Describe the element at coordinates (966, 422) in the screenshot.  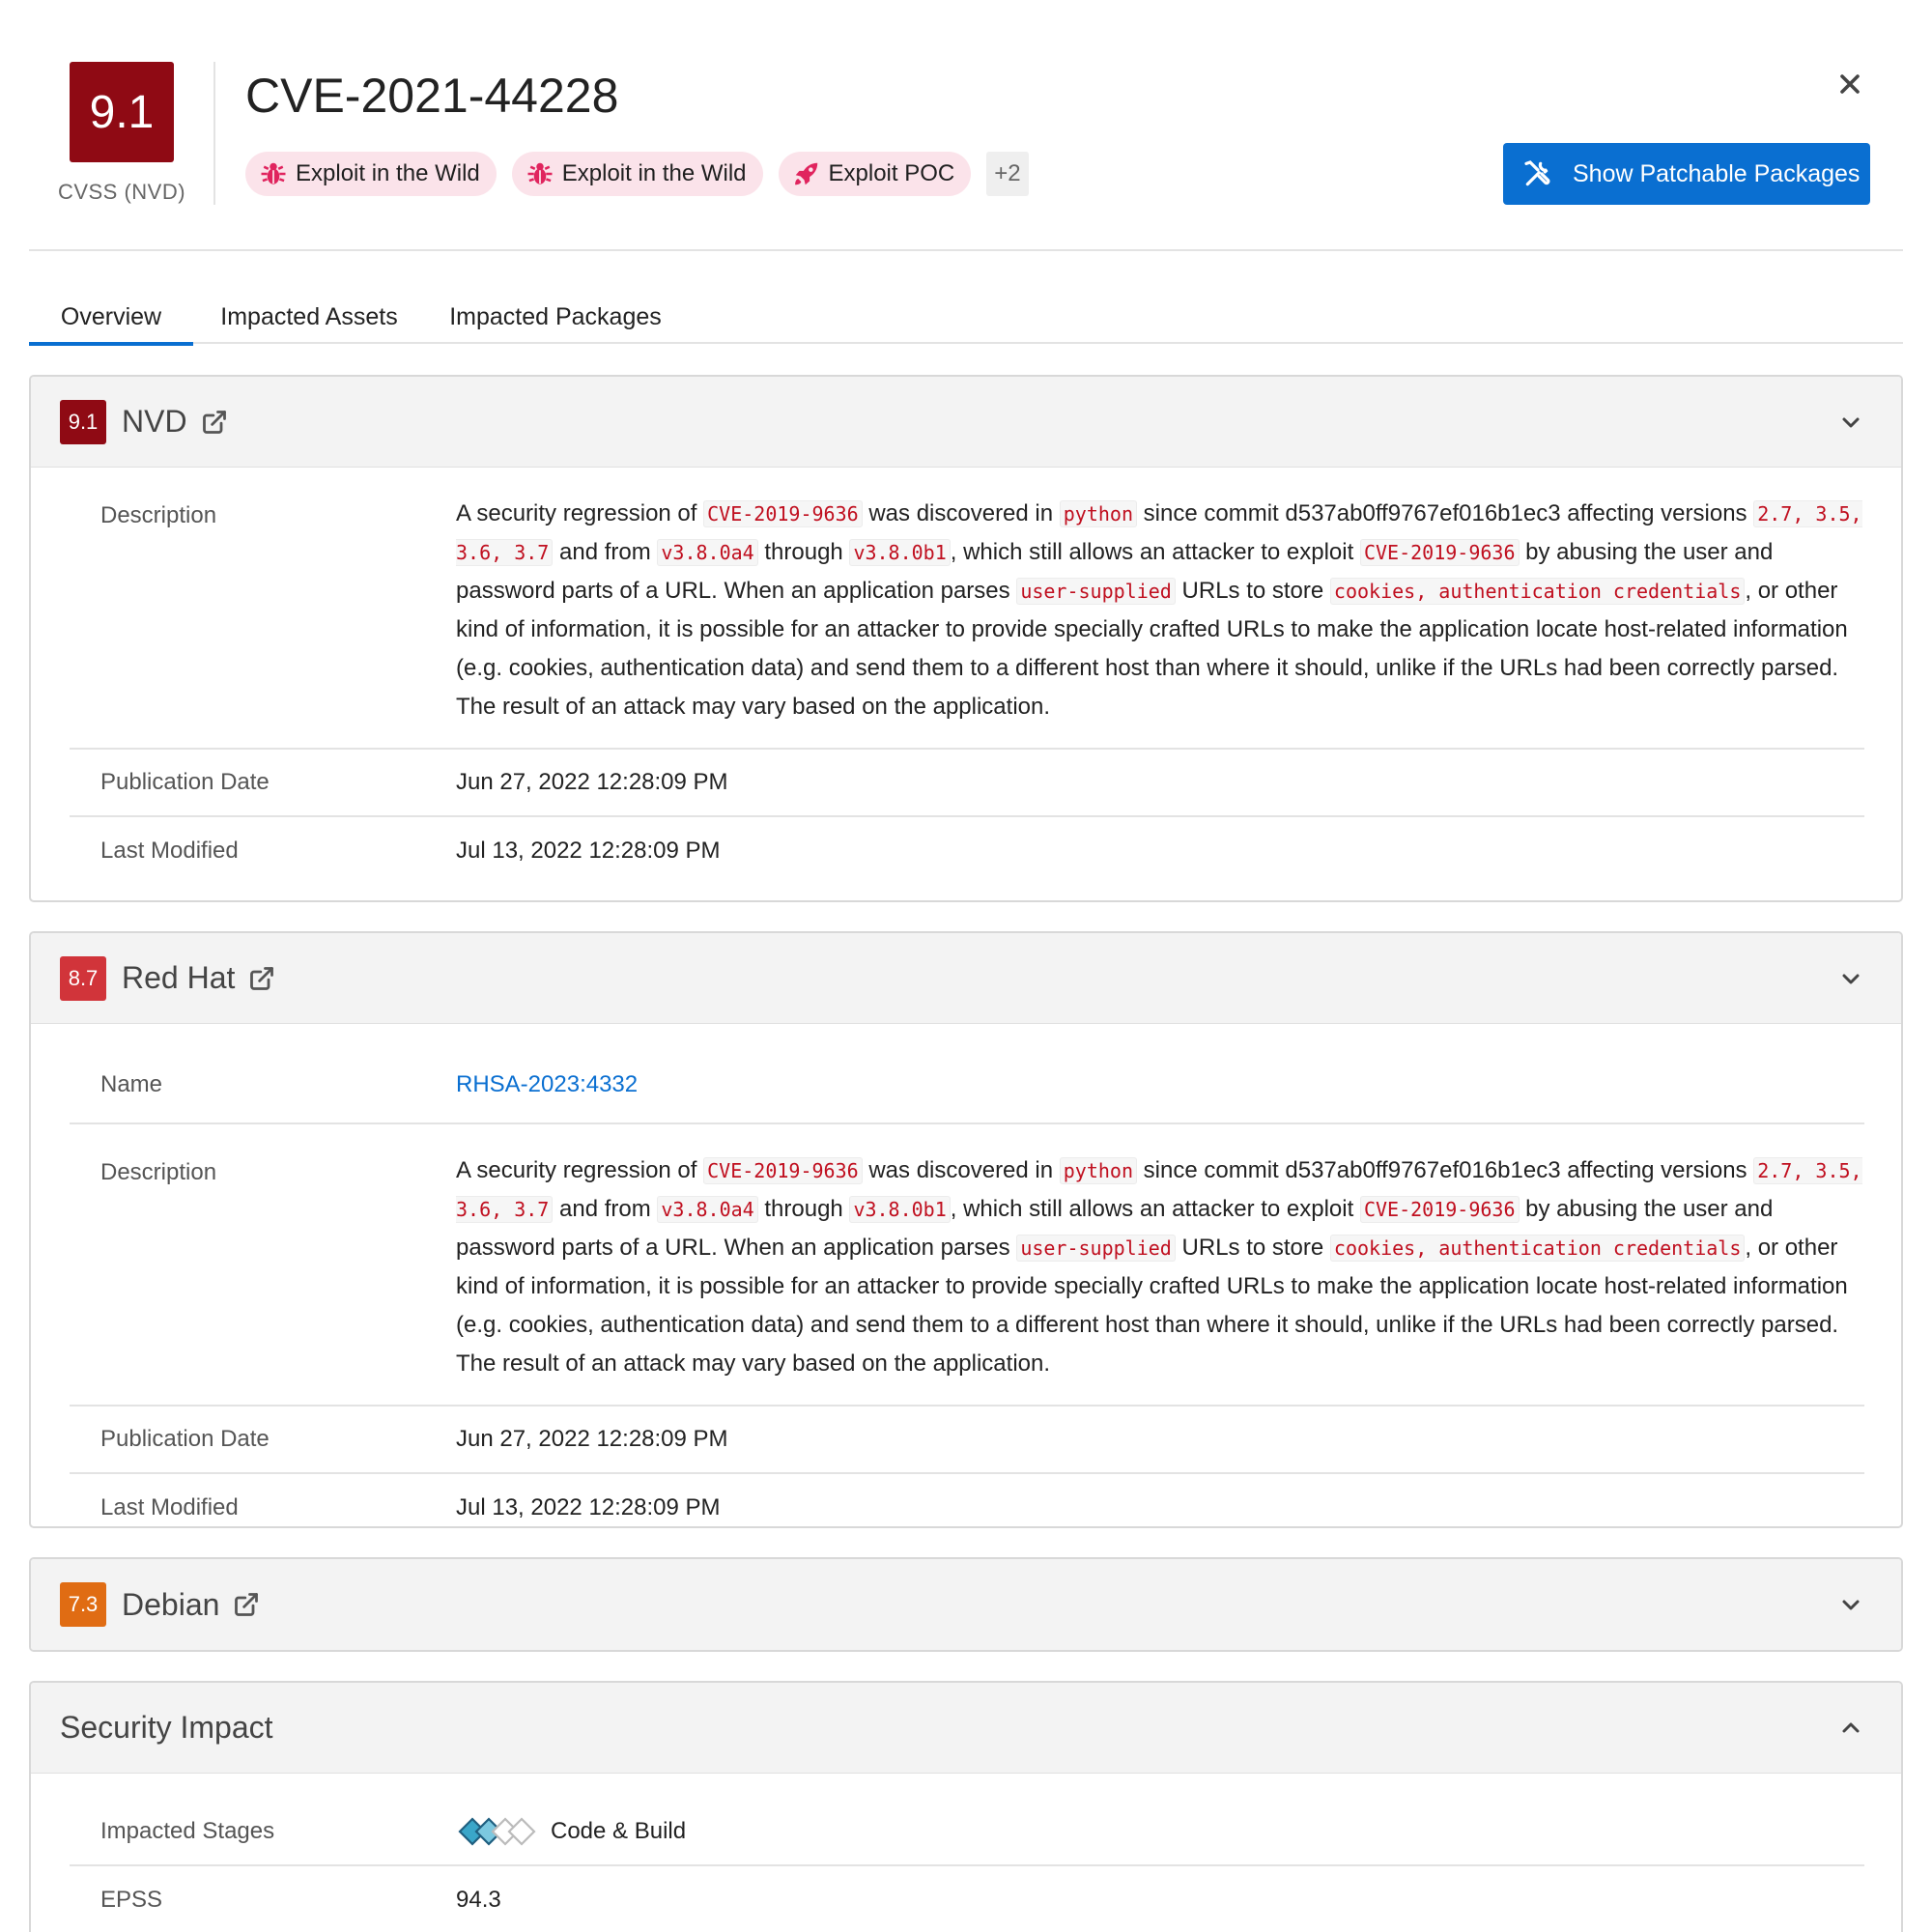
I see `nvd-card-header: 9.1 NVD` at that location.